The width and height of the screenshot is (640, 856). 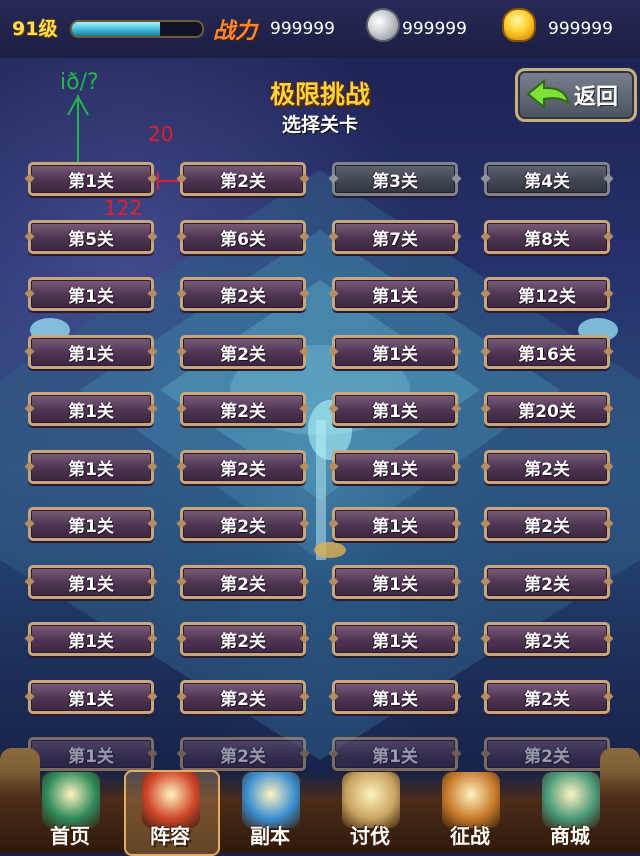 What do you see at coordinates (470, 812) in the screenshot?
I see `nav-item-4: 征战` at bounding box center [470, 812].